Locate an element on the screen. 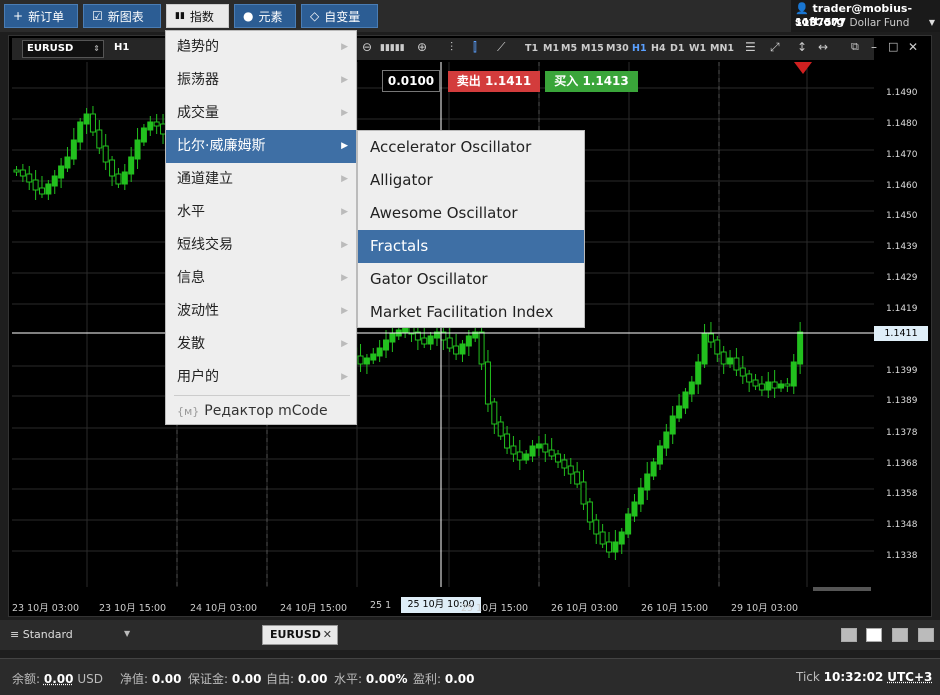 The width and height of the screenshot is (940, 695). timeframe-d1: D1 is located at coordinates (677, 48).